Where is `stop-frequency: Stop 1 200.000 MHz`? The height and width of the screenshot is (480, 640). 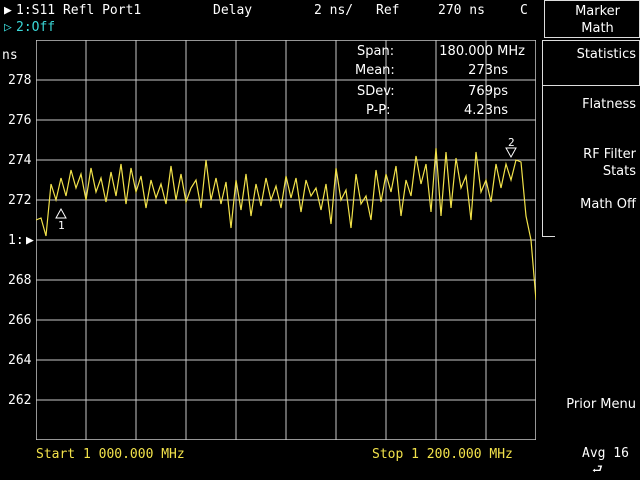
stop-frequency: Stop 1 200.000 MHz is located at coordinates (442, 454).